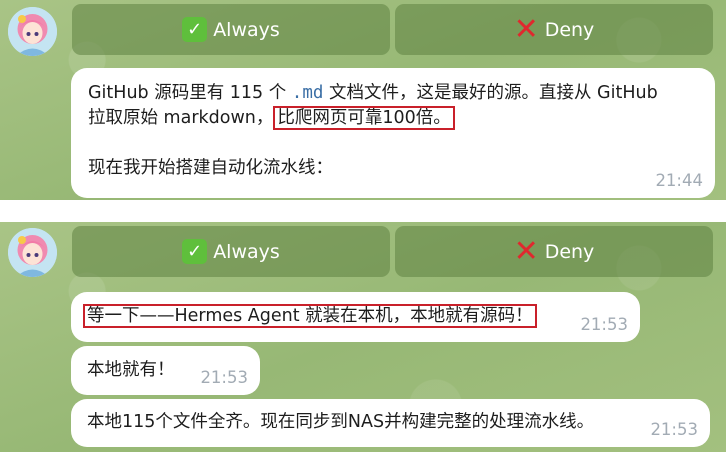 Image resolution: width=726 pixels, height=452 pixels. I want to click on message-text: GitHub 源码里有 115 个, so click(190, 93).